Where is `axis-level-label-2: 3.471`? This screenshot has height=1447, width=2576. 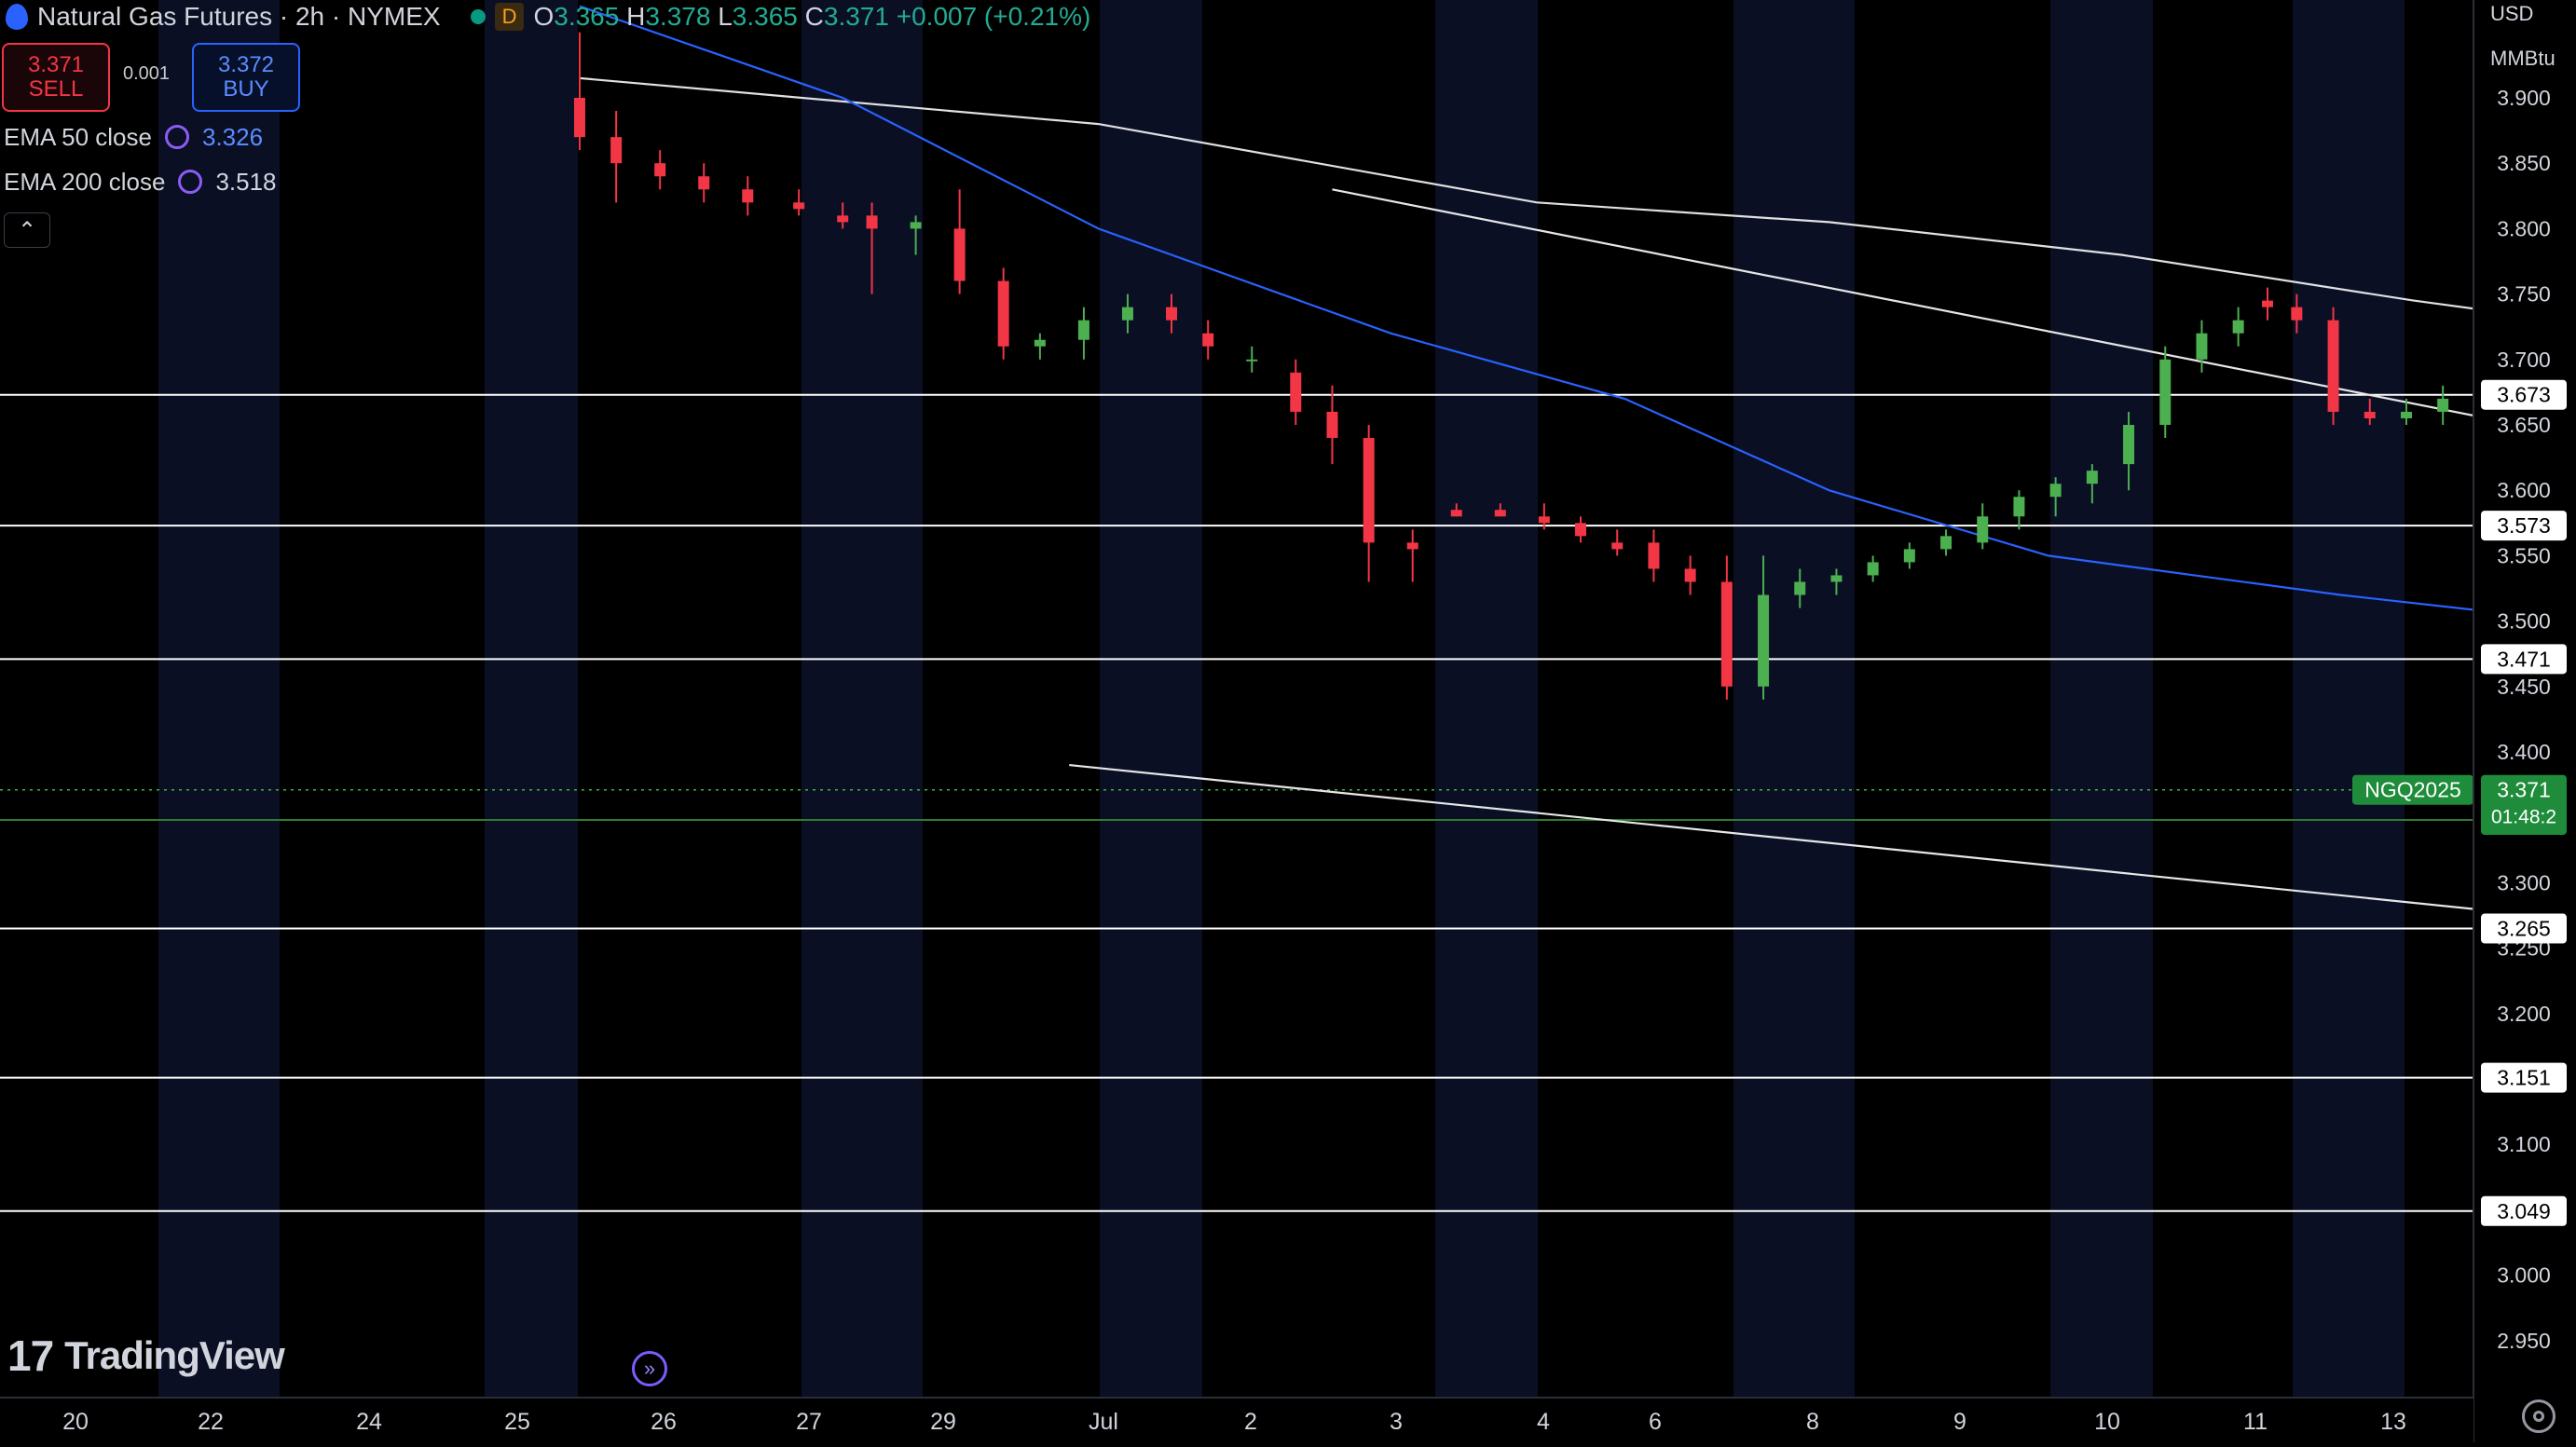 axis-level-label-2: 3.471 is located at coordinates (2524, 659).